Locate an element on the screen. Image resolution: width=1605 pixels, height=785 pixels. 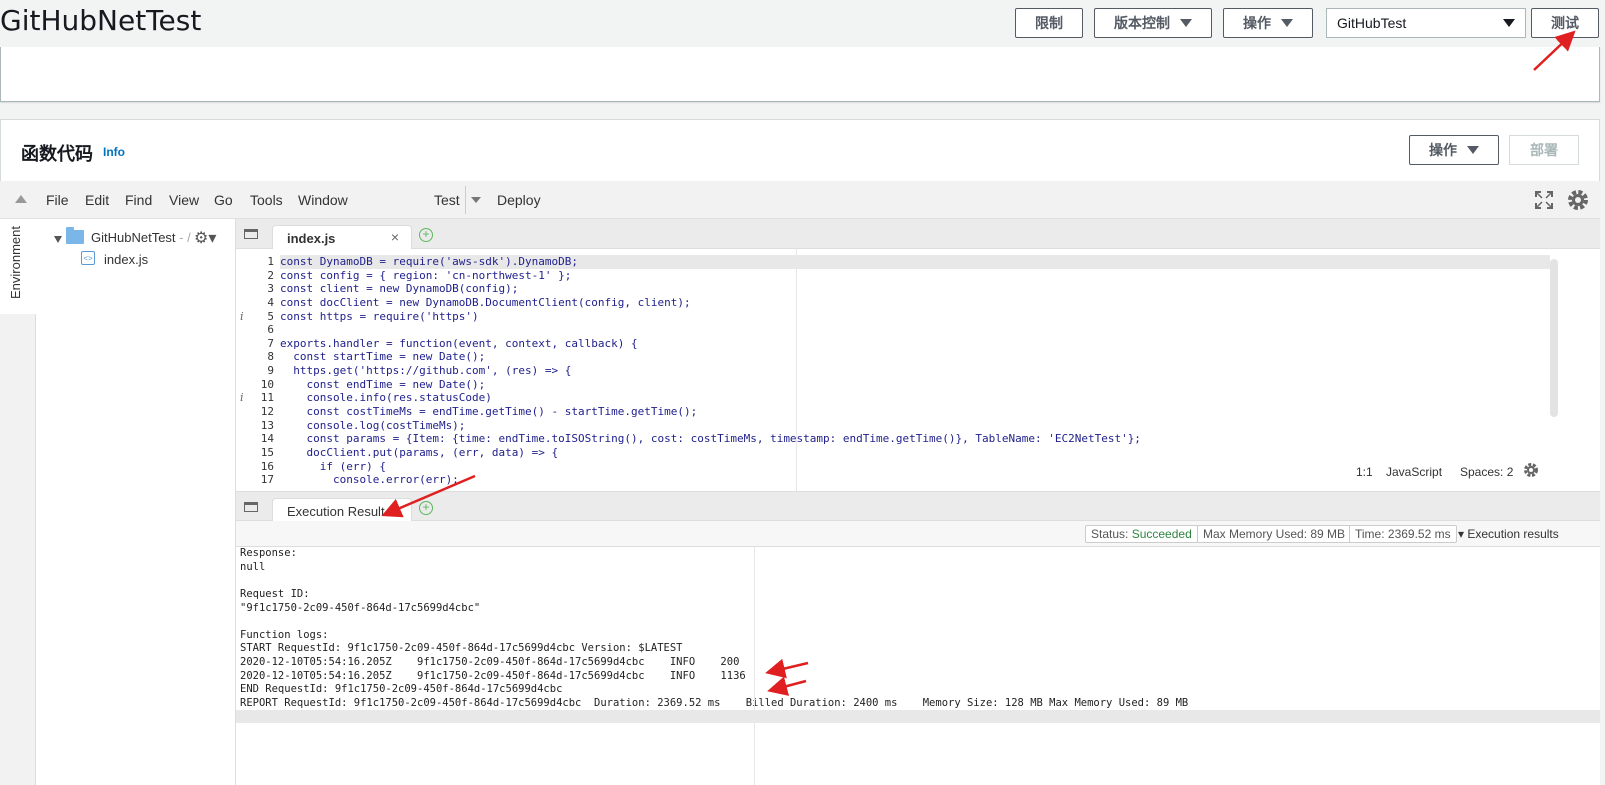
actions-button: 操作 is located at coordinates (1268, 23).